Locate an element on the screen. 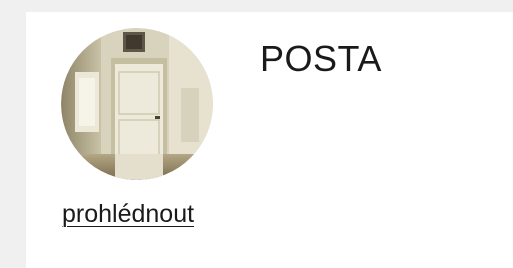 The height and width of the screenshot is (268, 513). view-link: prohlédnout is located at coordinates (128, 214).